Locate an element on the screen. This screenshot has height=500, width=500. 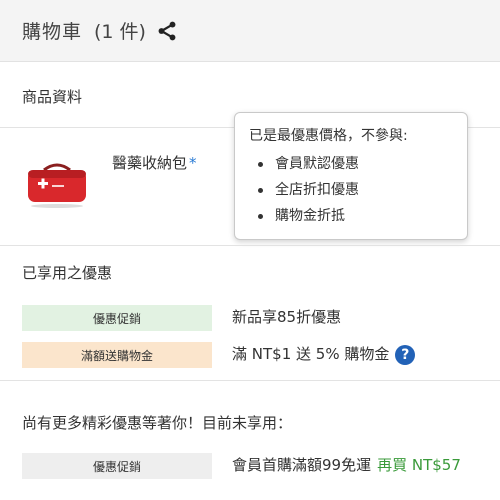
promo-row: 滿 NT$1 送 5% 購物金? is located at coordinates (324, 354).